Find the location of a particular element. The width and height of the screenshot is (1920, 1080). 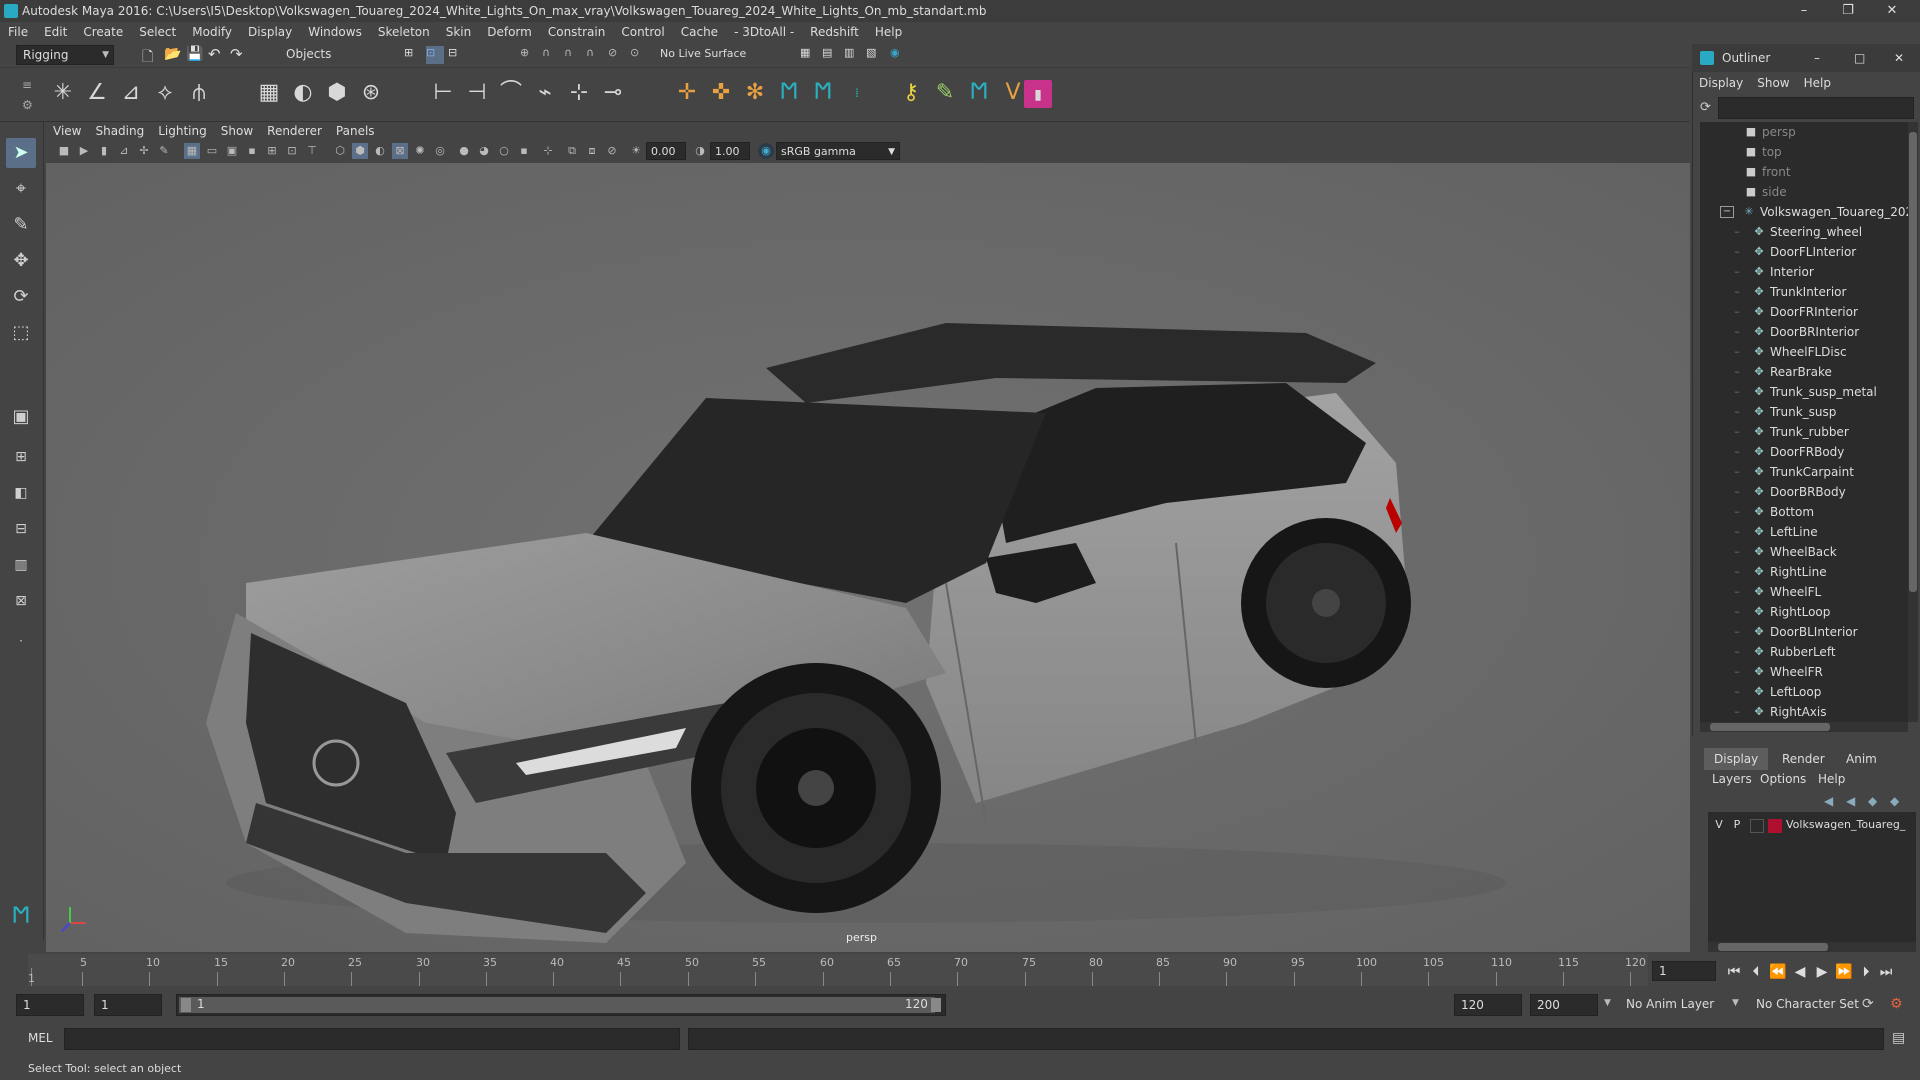

outliner-camera-item: ■ front is located at coordinates (1804, 172).